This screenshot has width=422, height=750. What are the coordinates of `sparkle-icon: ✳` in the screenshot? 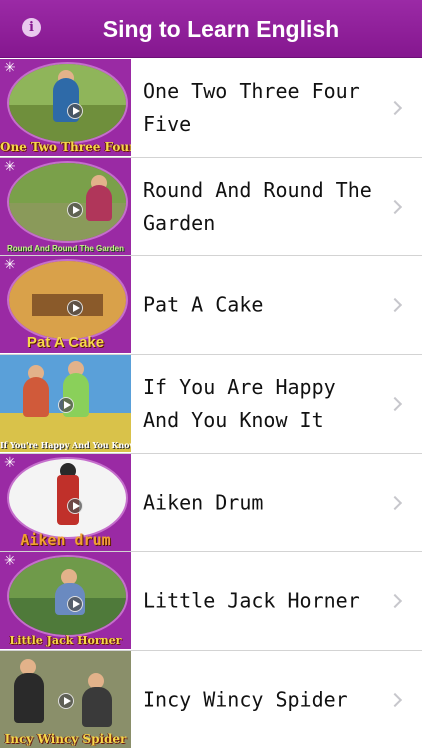 It's located at (10, 462).